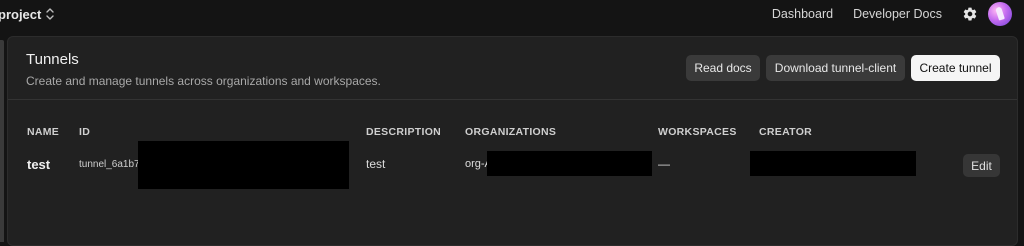  Describe the element at coordinates (376, 164) in the screenshot. I see `description-cell: test` at that location.